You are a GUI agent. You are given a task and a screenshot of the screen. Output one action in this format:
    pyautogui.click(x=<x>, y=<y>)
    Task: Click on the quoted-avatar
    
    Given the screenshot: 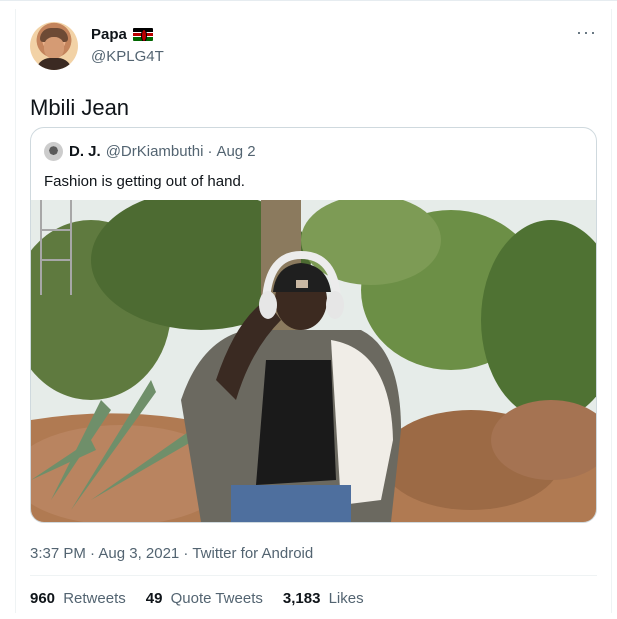 What is the action you would take?
    pyautogui.click(x=53, y=151)
    